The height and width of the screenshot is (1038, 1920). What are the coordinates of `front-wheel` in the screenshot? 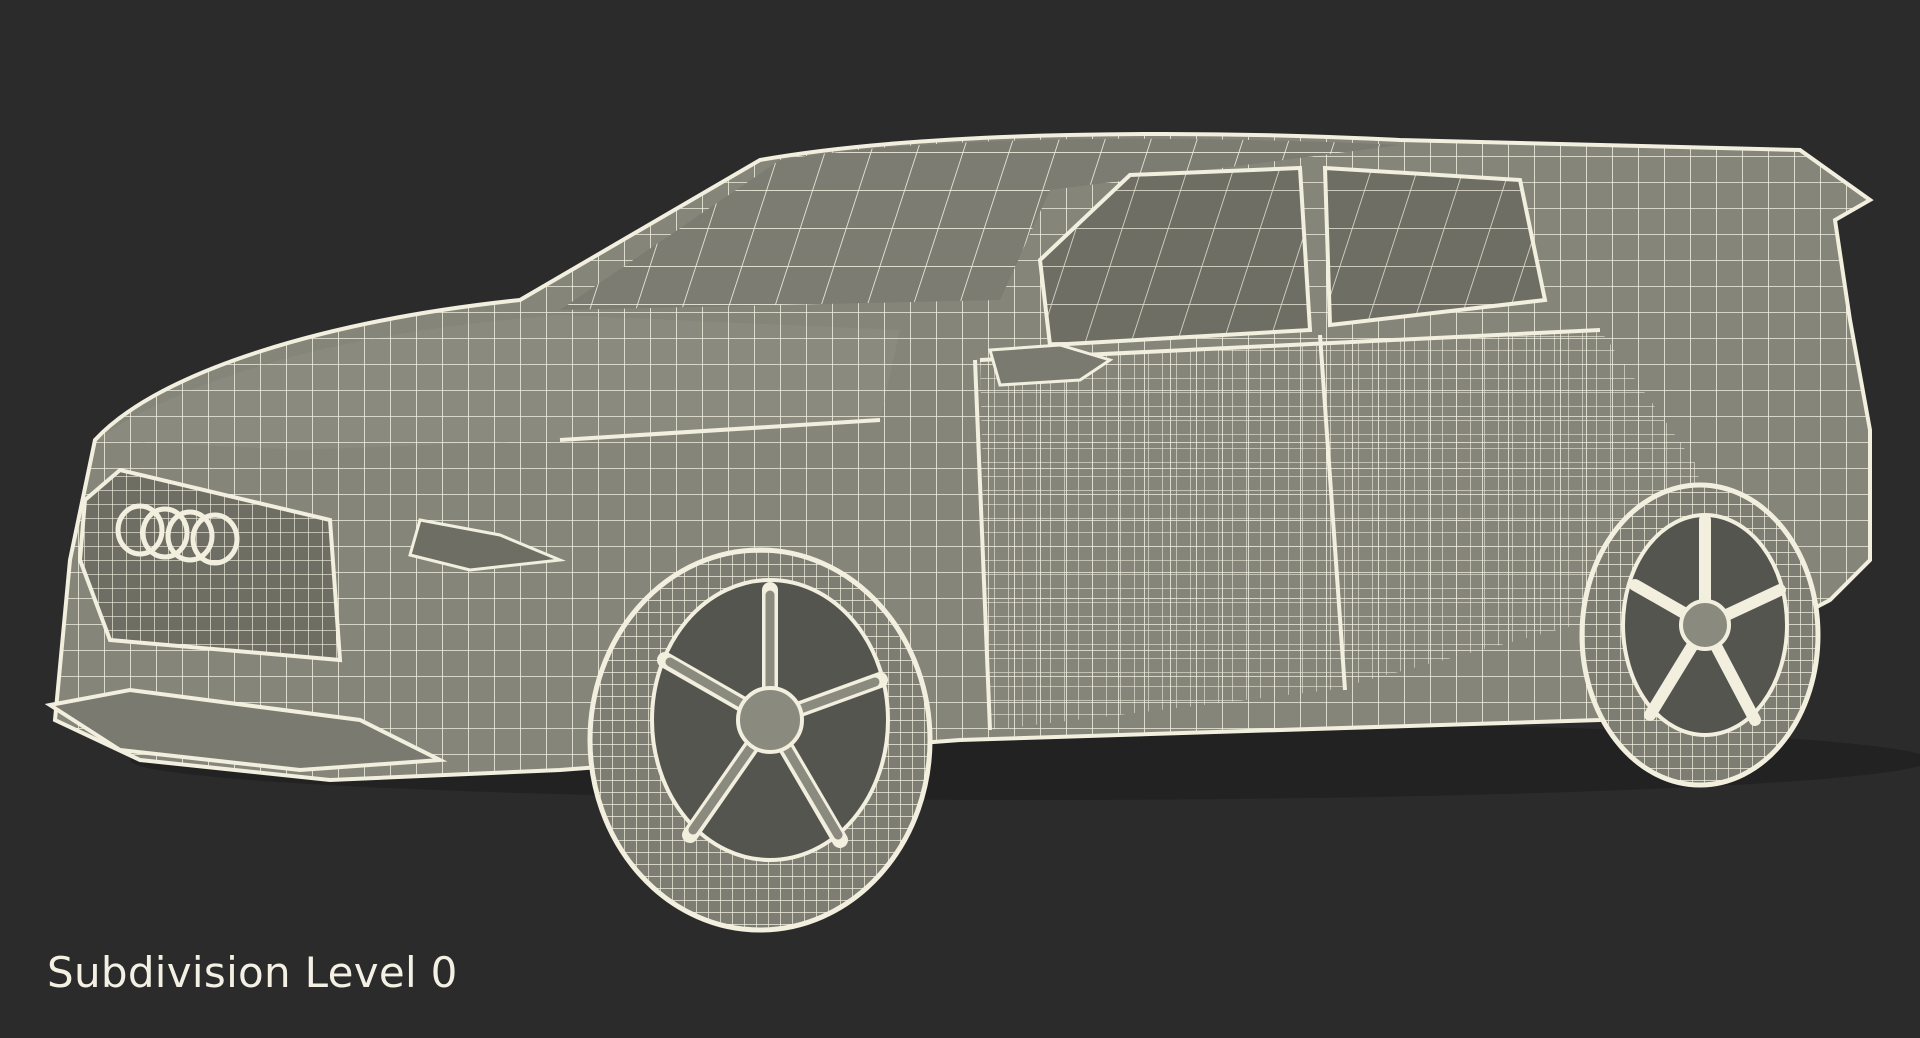 It's located at (760, 740).